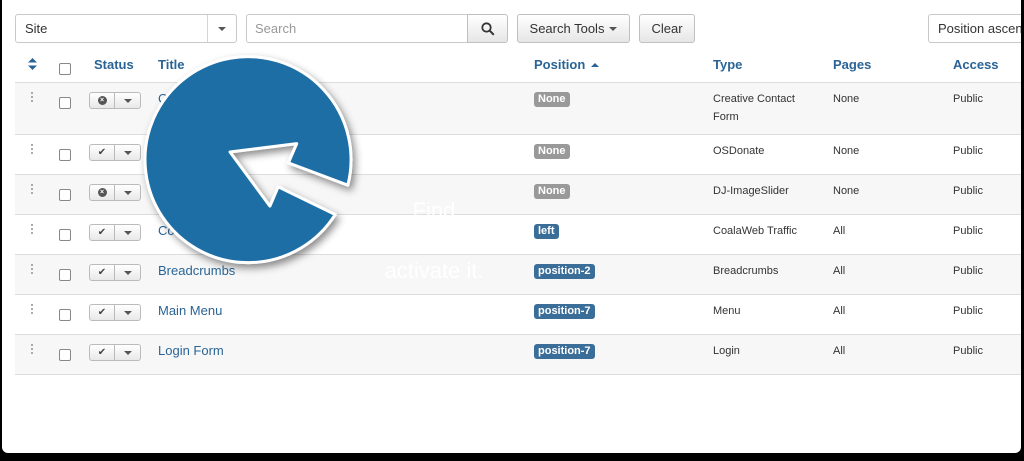 This screenshot has height=461, width=1024. Describe the element at coordinates (171, 64) in the screenshot. I see `column-title: Title` at that location.